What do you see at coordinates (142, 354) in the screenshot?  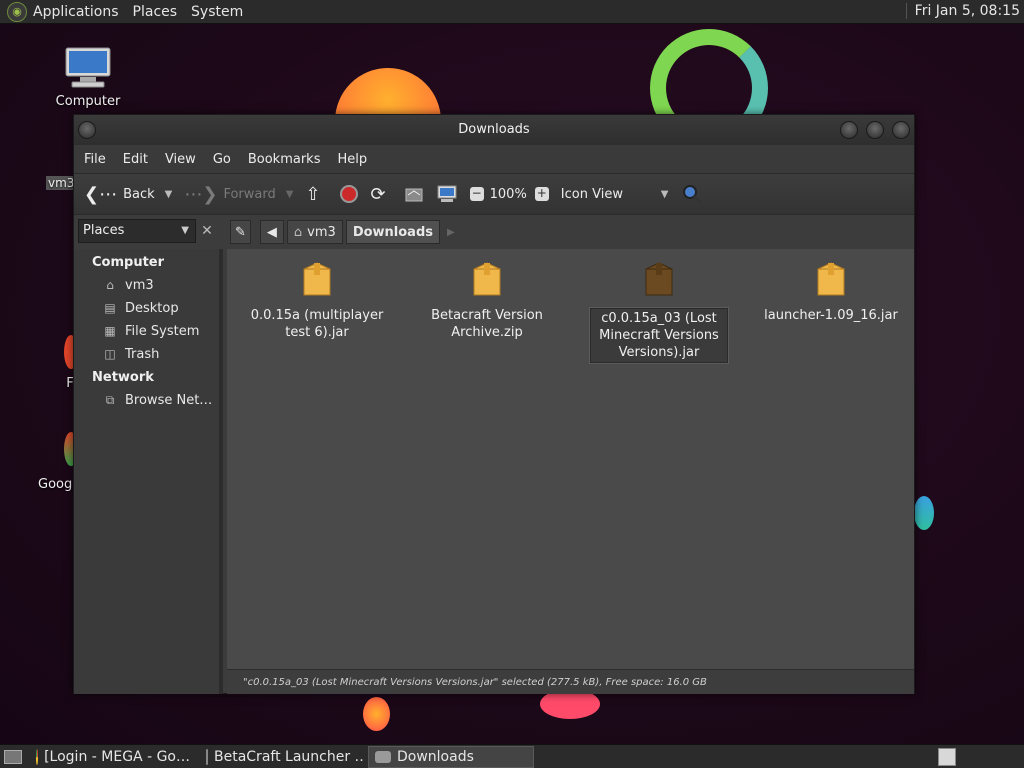 I see `sidebar-item-label: Trash` at bounding box center [142, 354].